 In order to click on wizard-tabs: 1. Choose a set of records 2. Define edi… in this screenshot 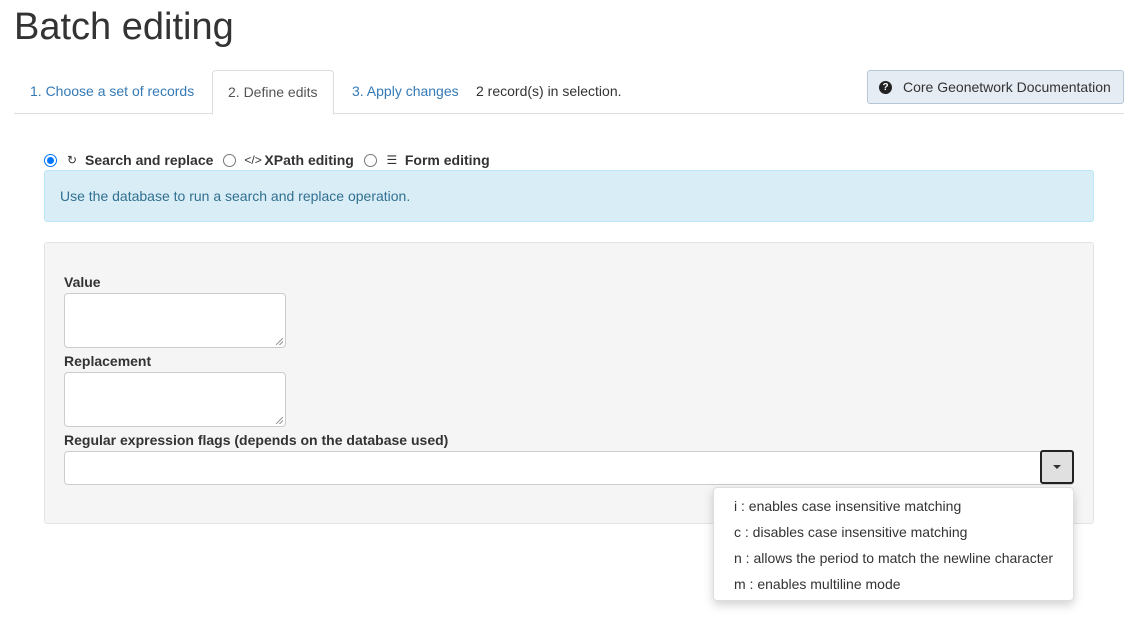, I will do `click(569, 92)`.